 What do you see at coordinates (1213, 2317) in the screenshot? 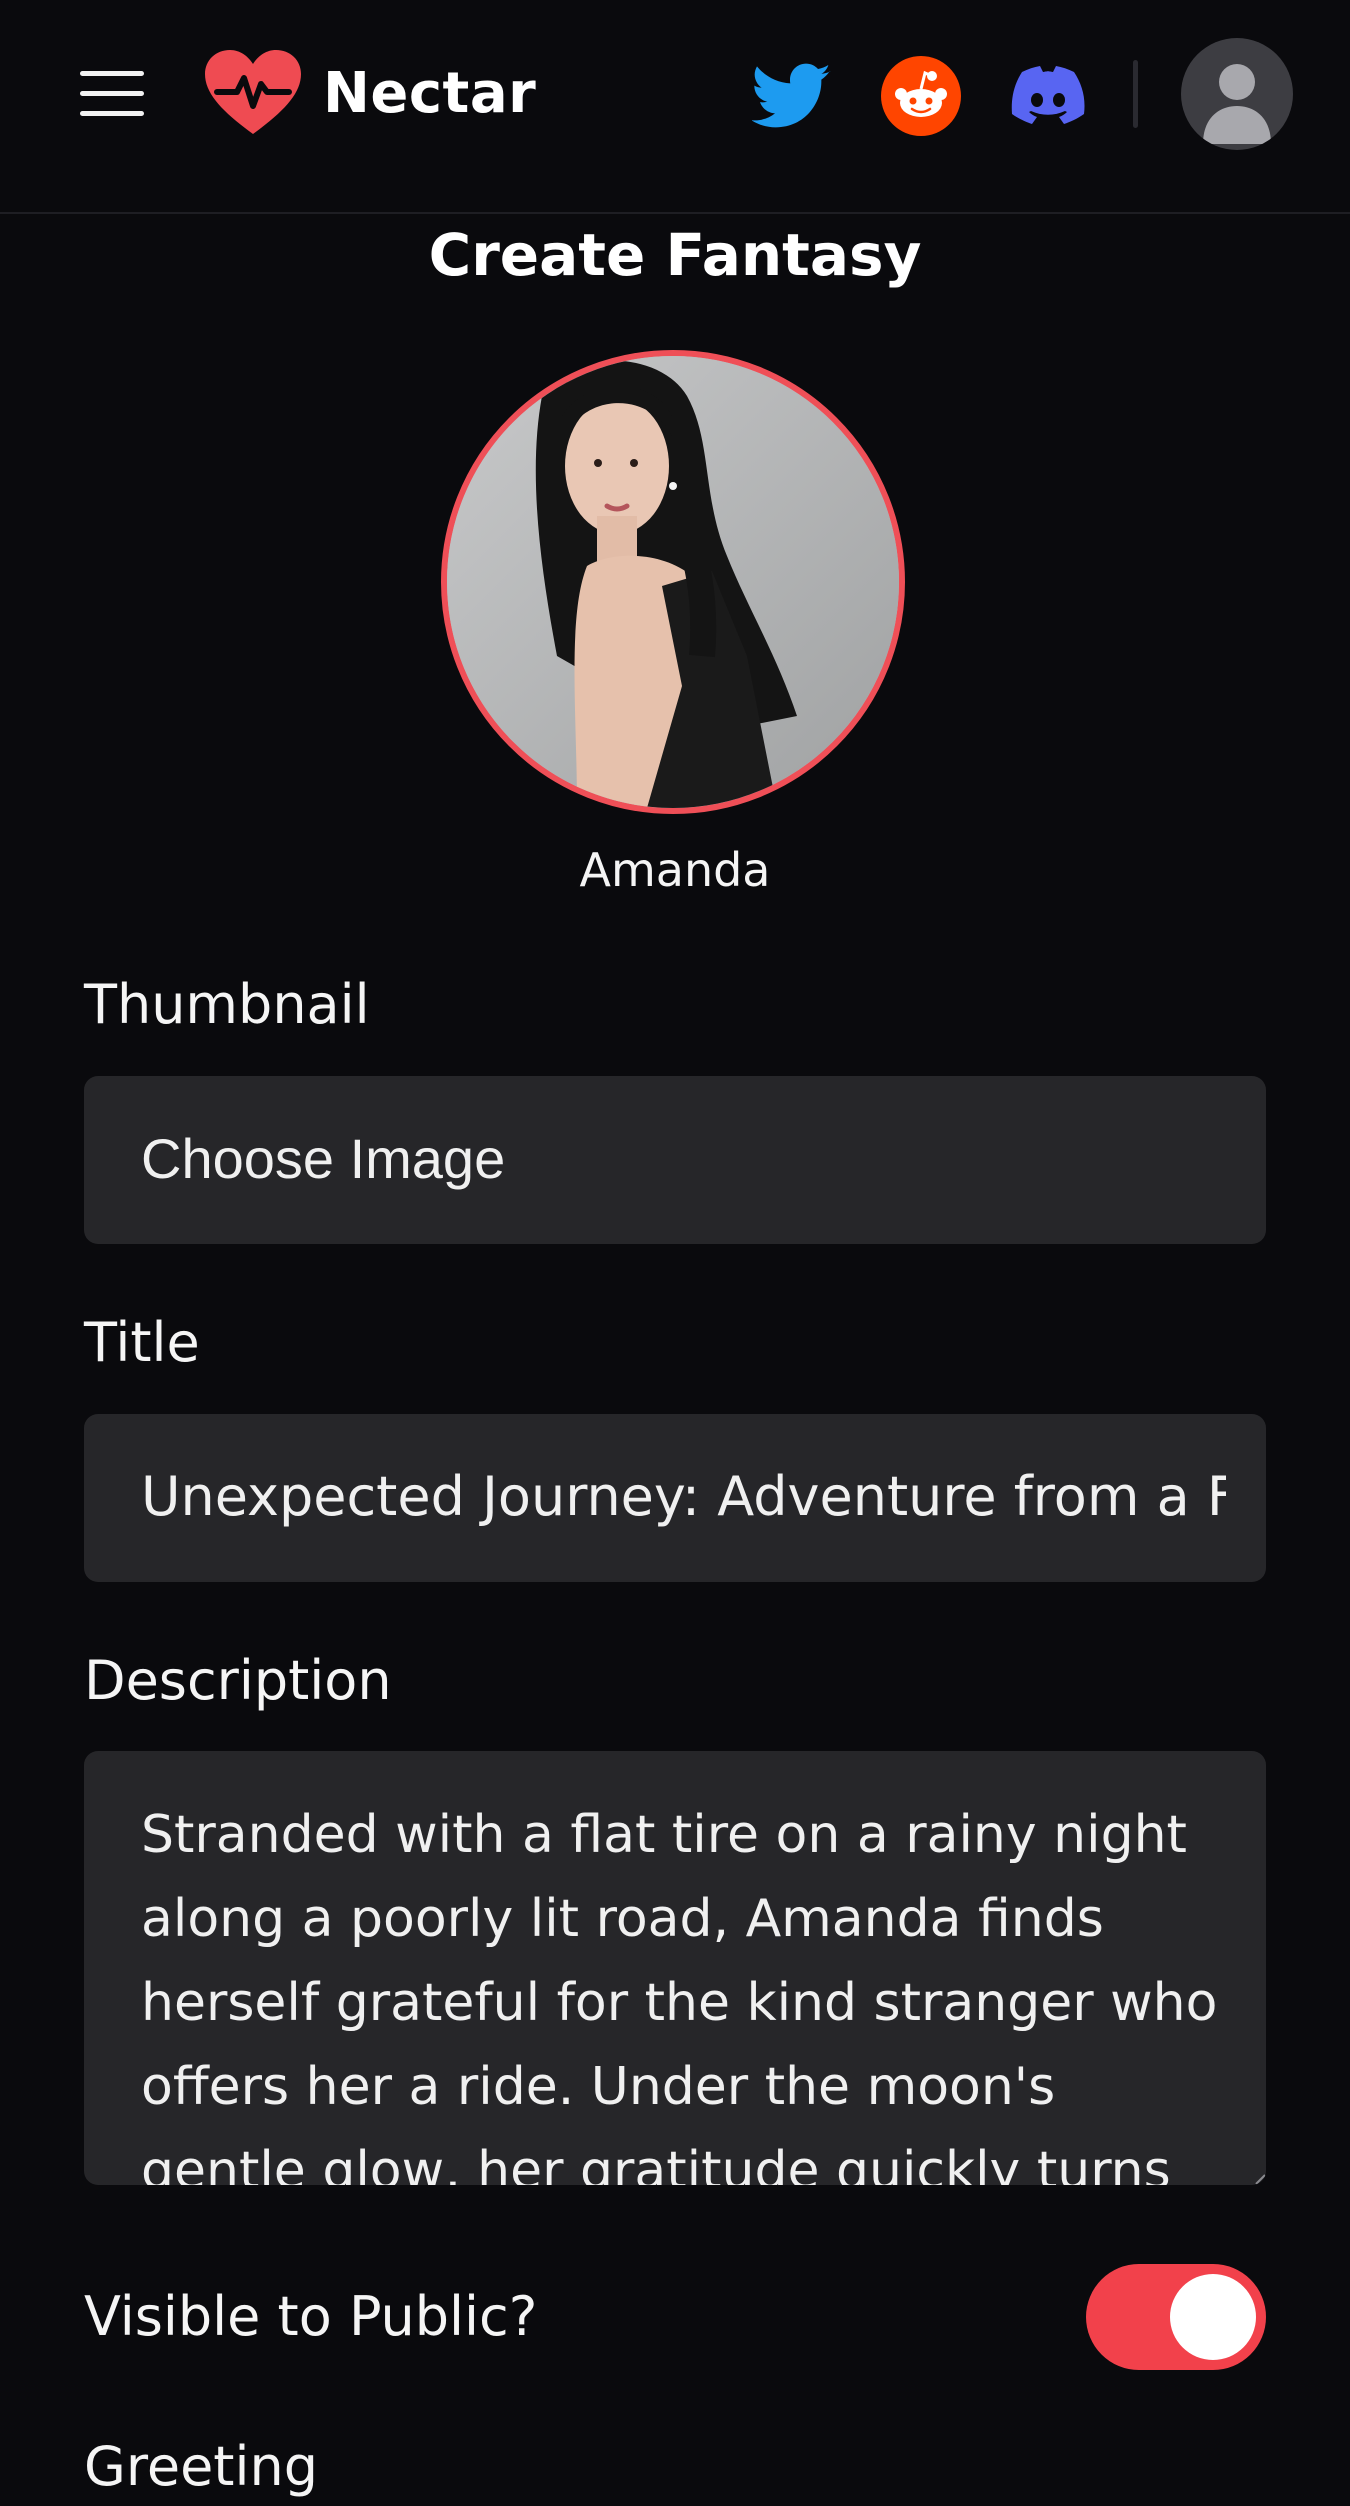
I see `toggle-knob` at bounding box center [1213, 2317].